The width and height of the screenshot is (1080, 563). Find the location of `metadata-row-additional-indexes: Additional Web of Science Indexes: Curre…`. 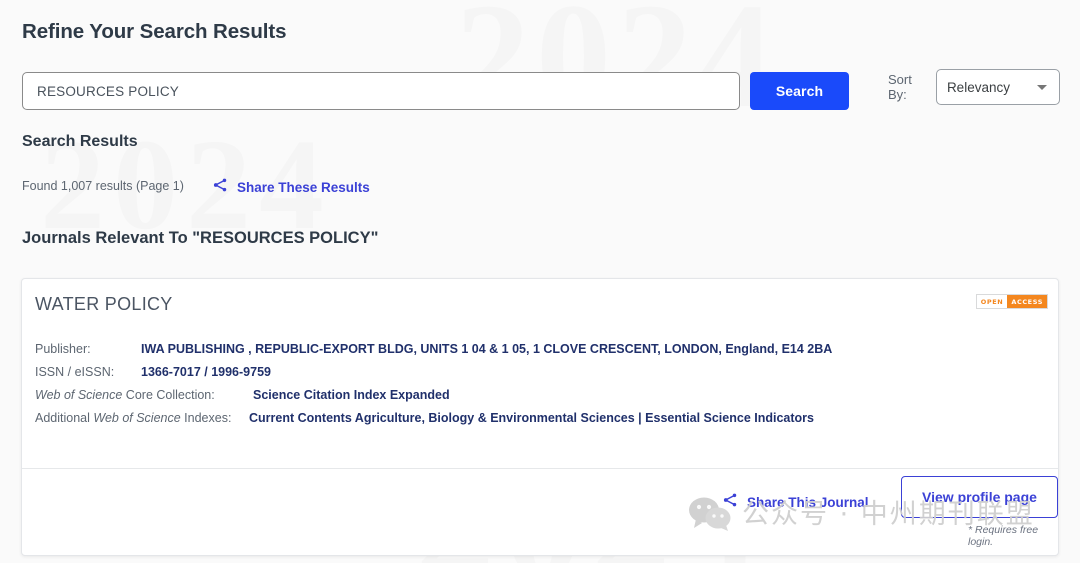

metadata-row-additional-indexes: Additional Web of Science Indexes: Curre… is located at coordinates (535, 418).